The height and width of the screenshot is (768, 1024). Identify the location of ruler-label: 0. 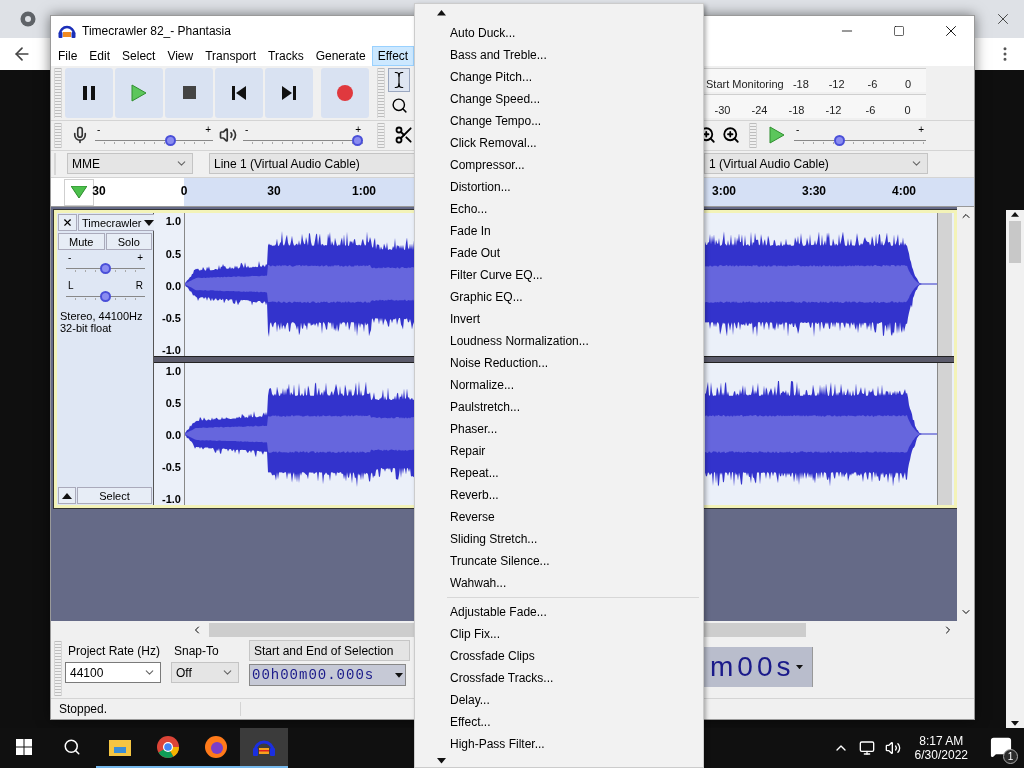
(184, 190).